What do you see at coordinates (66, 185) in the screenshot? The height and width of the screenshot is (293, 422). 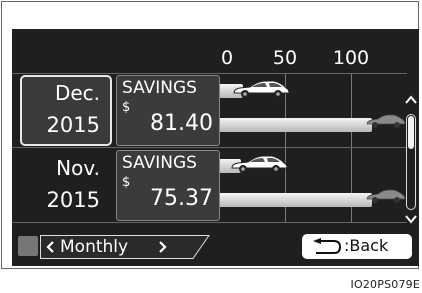 I see `month-box: Nov. 2015` at bounding box center [66, 185].